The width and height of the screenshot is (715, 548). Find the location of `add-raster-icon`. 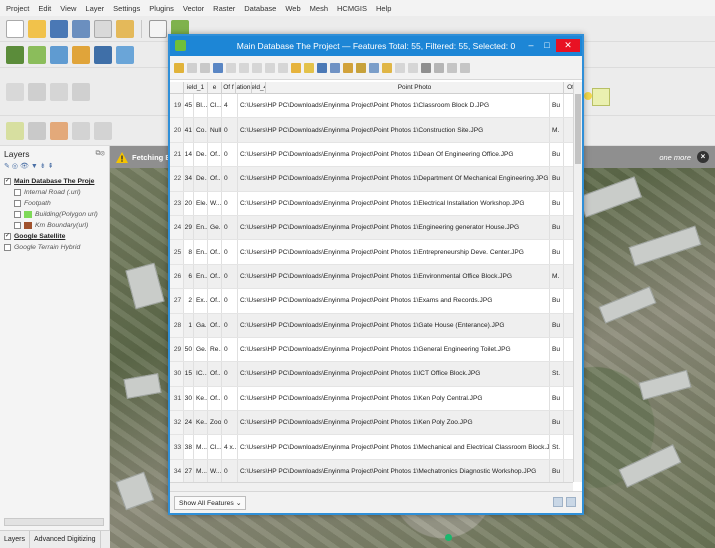

add-raster-icon is located at coordinates (59, 54).